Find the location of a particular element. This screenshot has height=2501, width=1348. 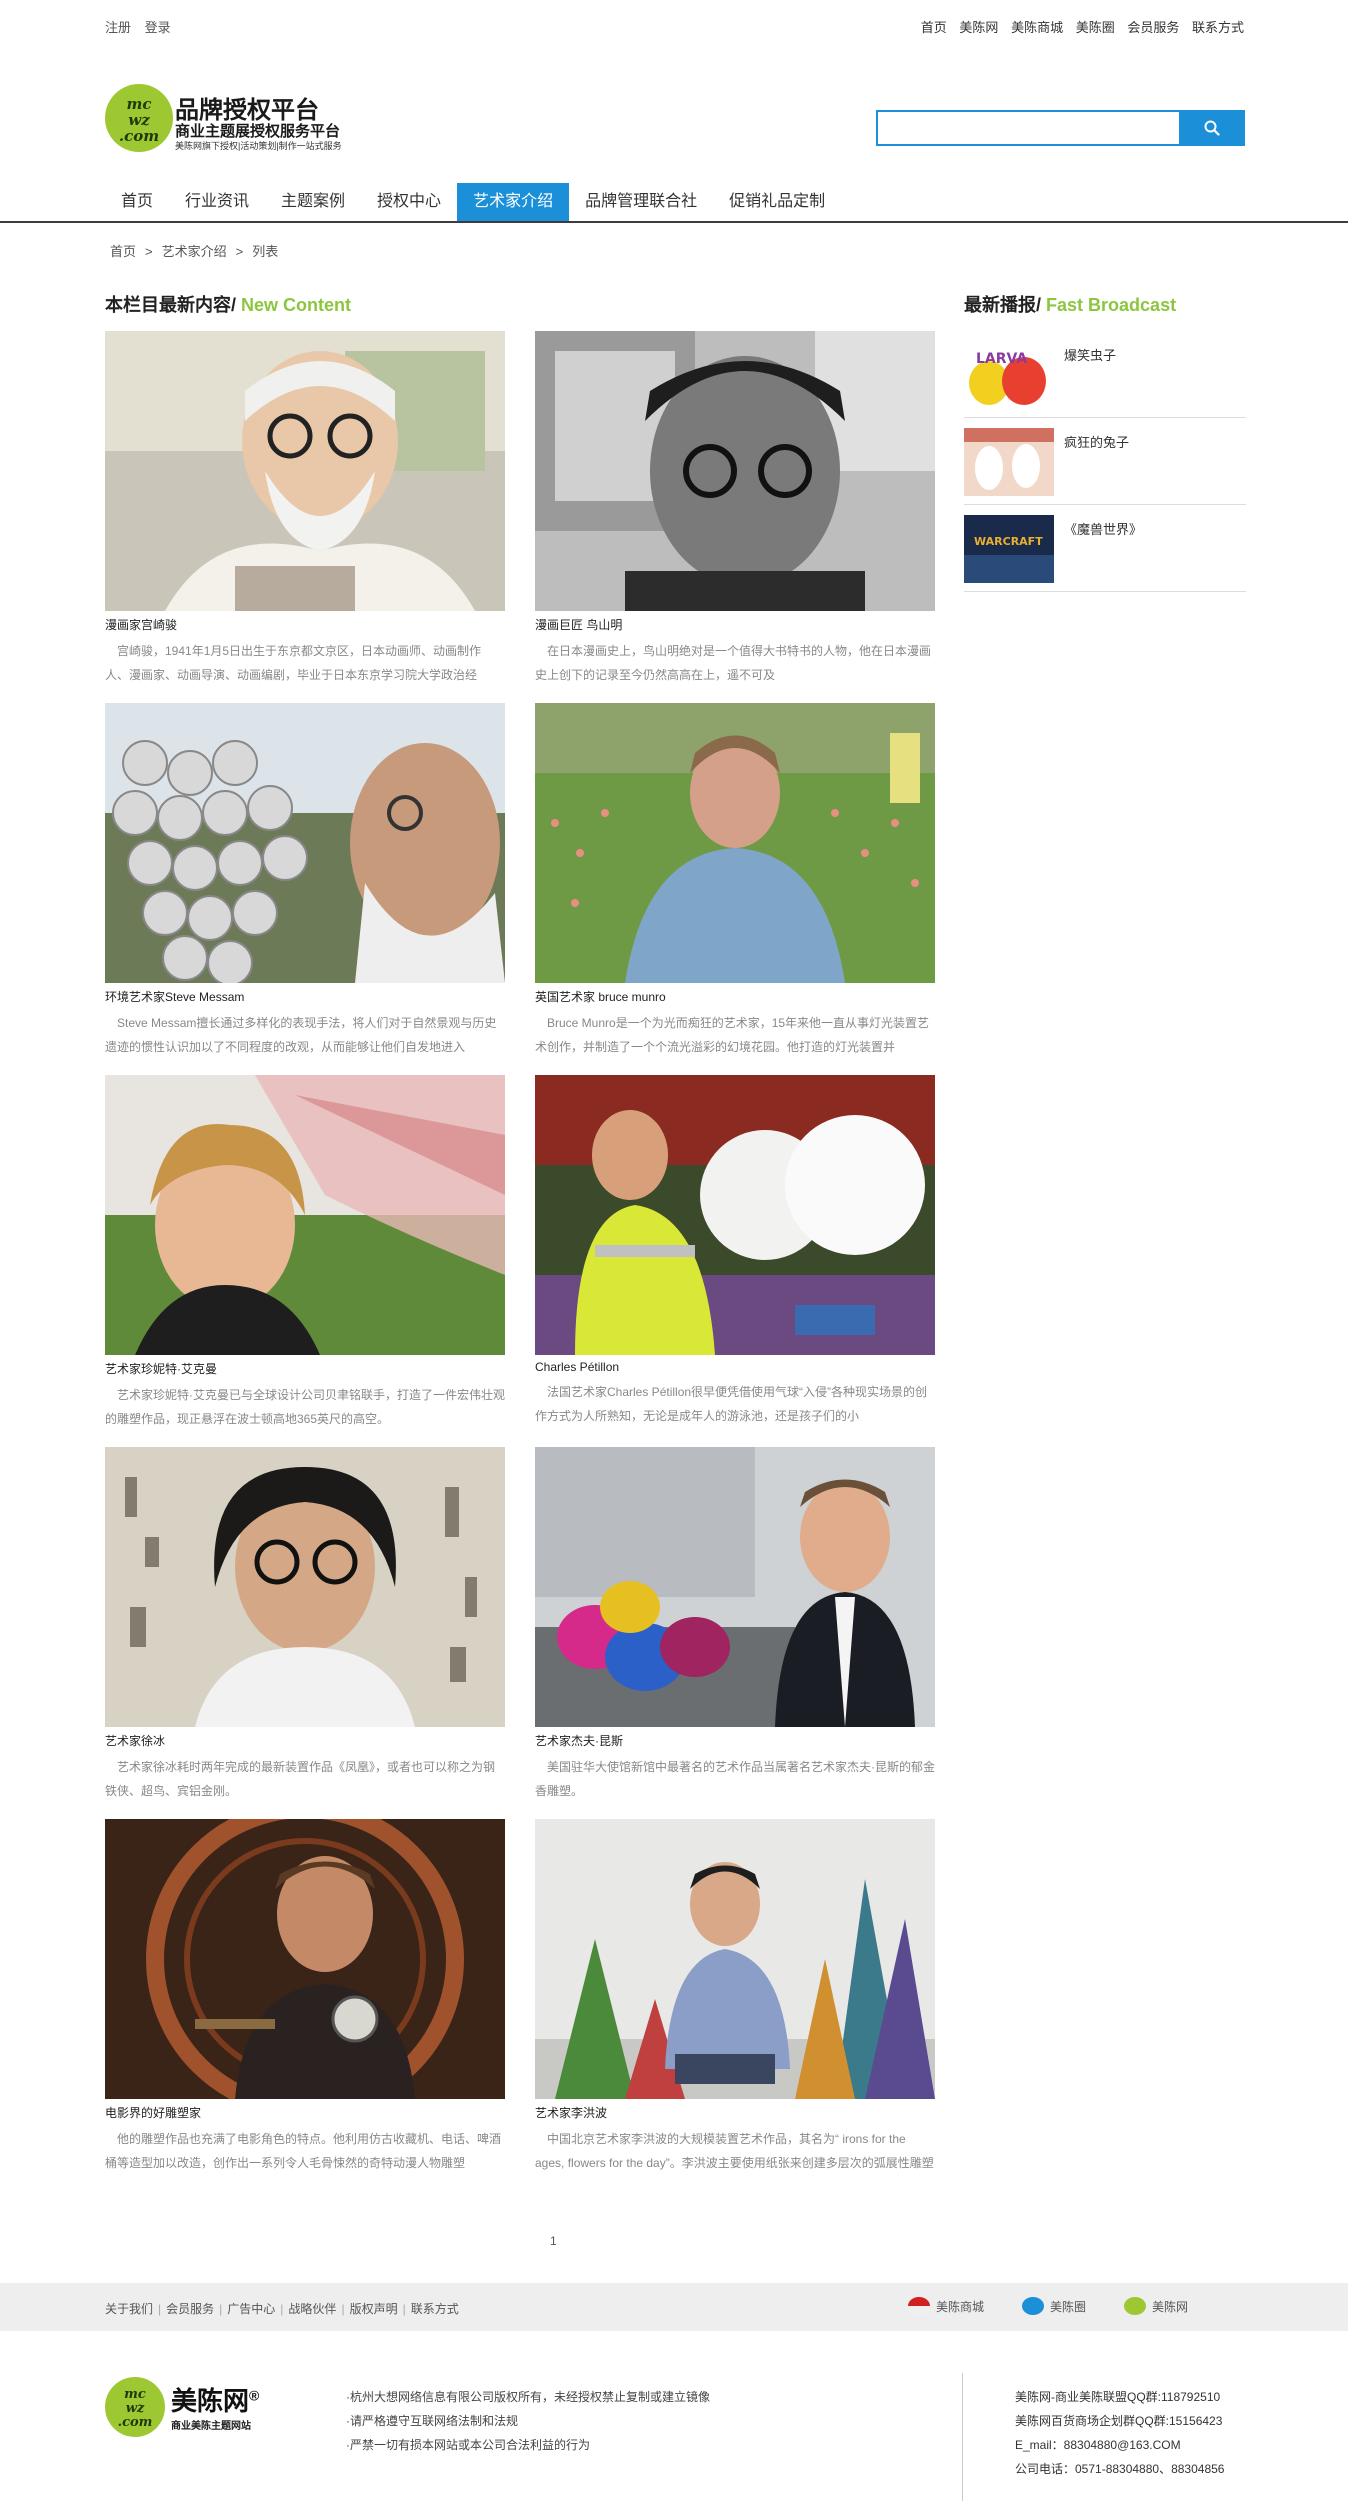

article-title: 漫画家宫崎骏 is located at coordinates (305, 624).